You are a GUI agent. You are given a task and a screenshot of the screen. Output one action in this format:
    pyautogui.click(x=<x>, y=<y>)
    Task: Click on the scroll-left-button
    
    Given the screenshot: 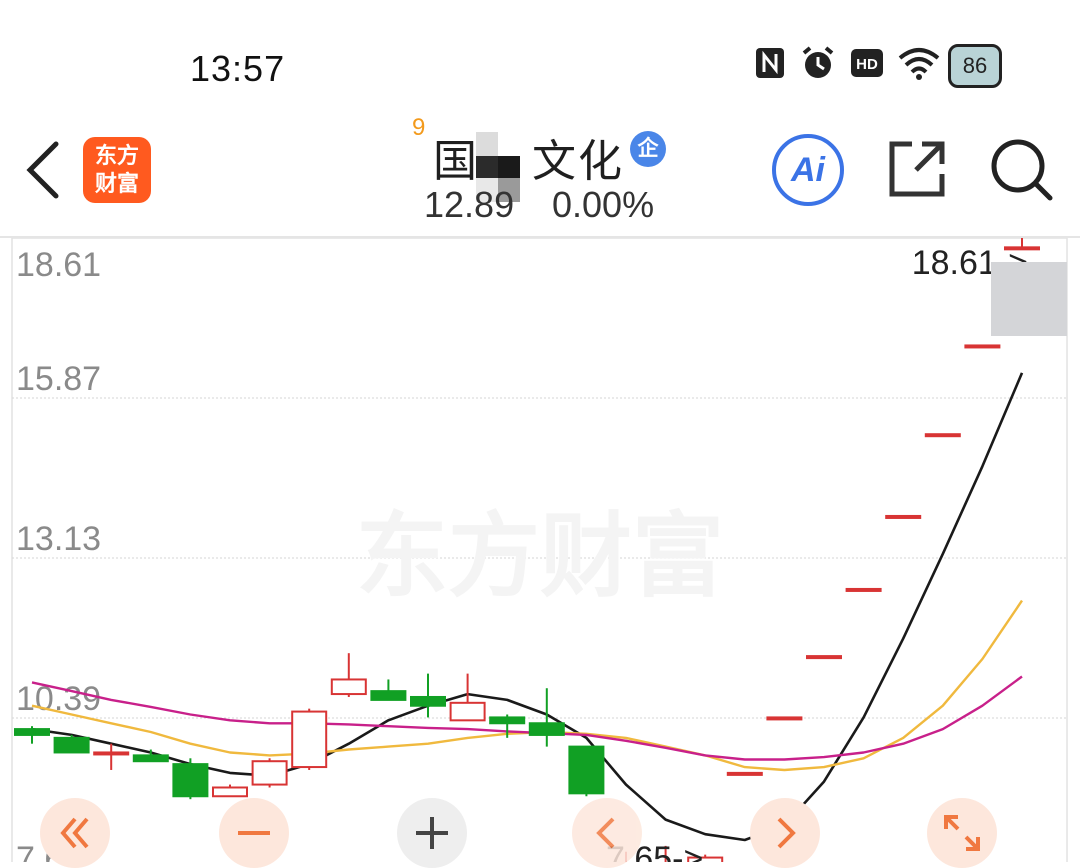 What is the action you would take?
    pyautogui.click(x=607, y=833)
    